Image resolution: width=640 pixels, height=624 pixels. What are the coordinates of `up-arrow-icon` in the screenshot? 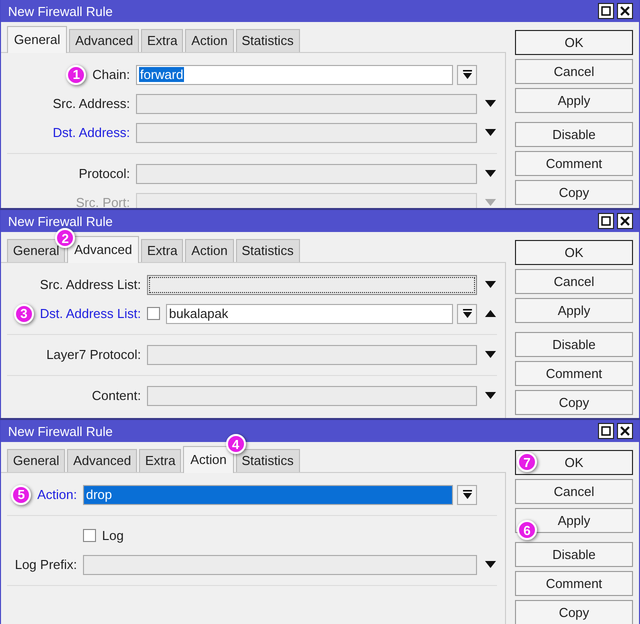 It's located at (490, 313).